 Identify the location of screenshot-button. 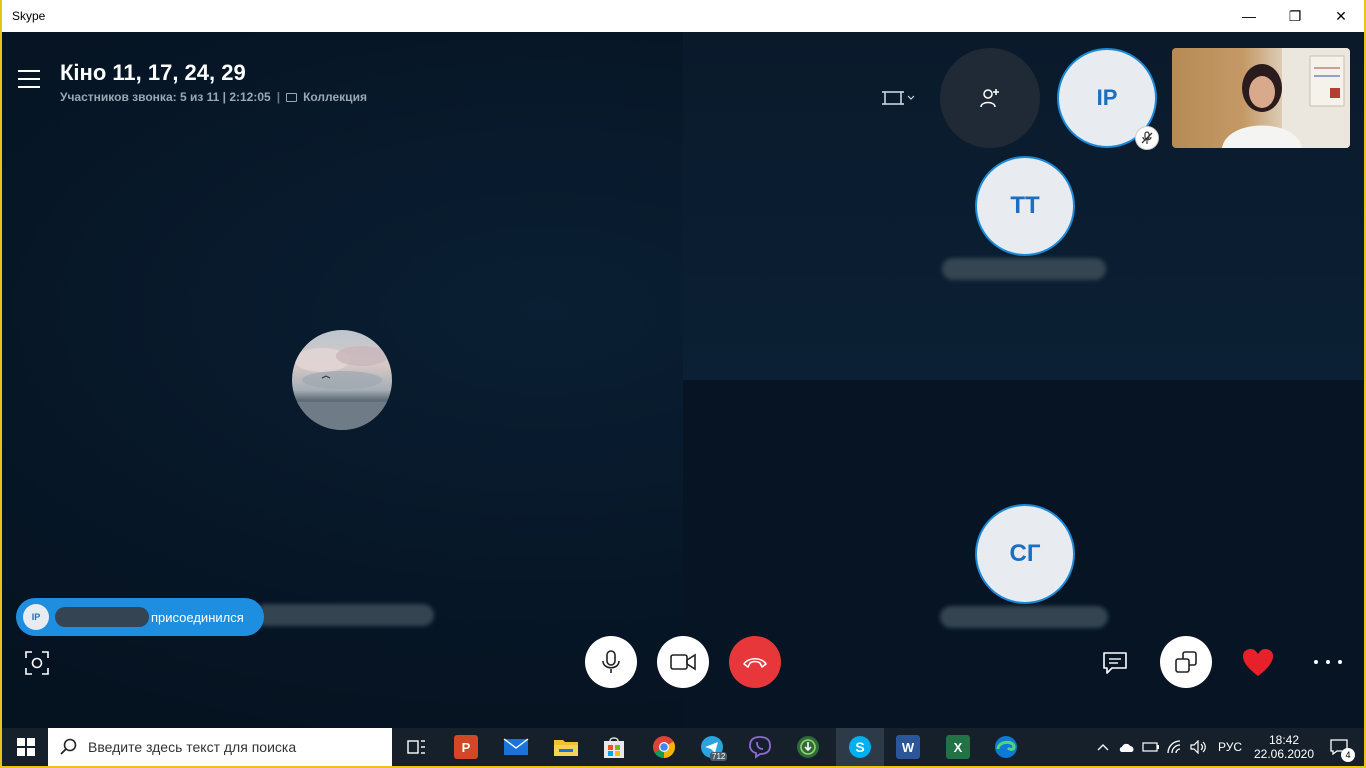
(37, 663).